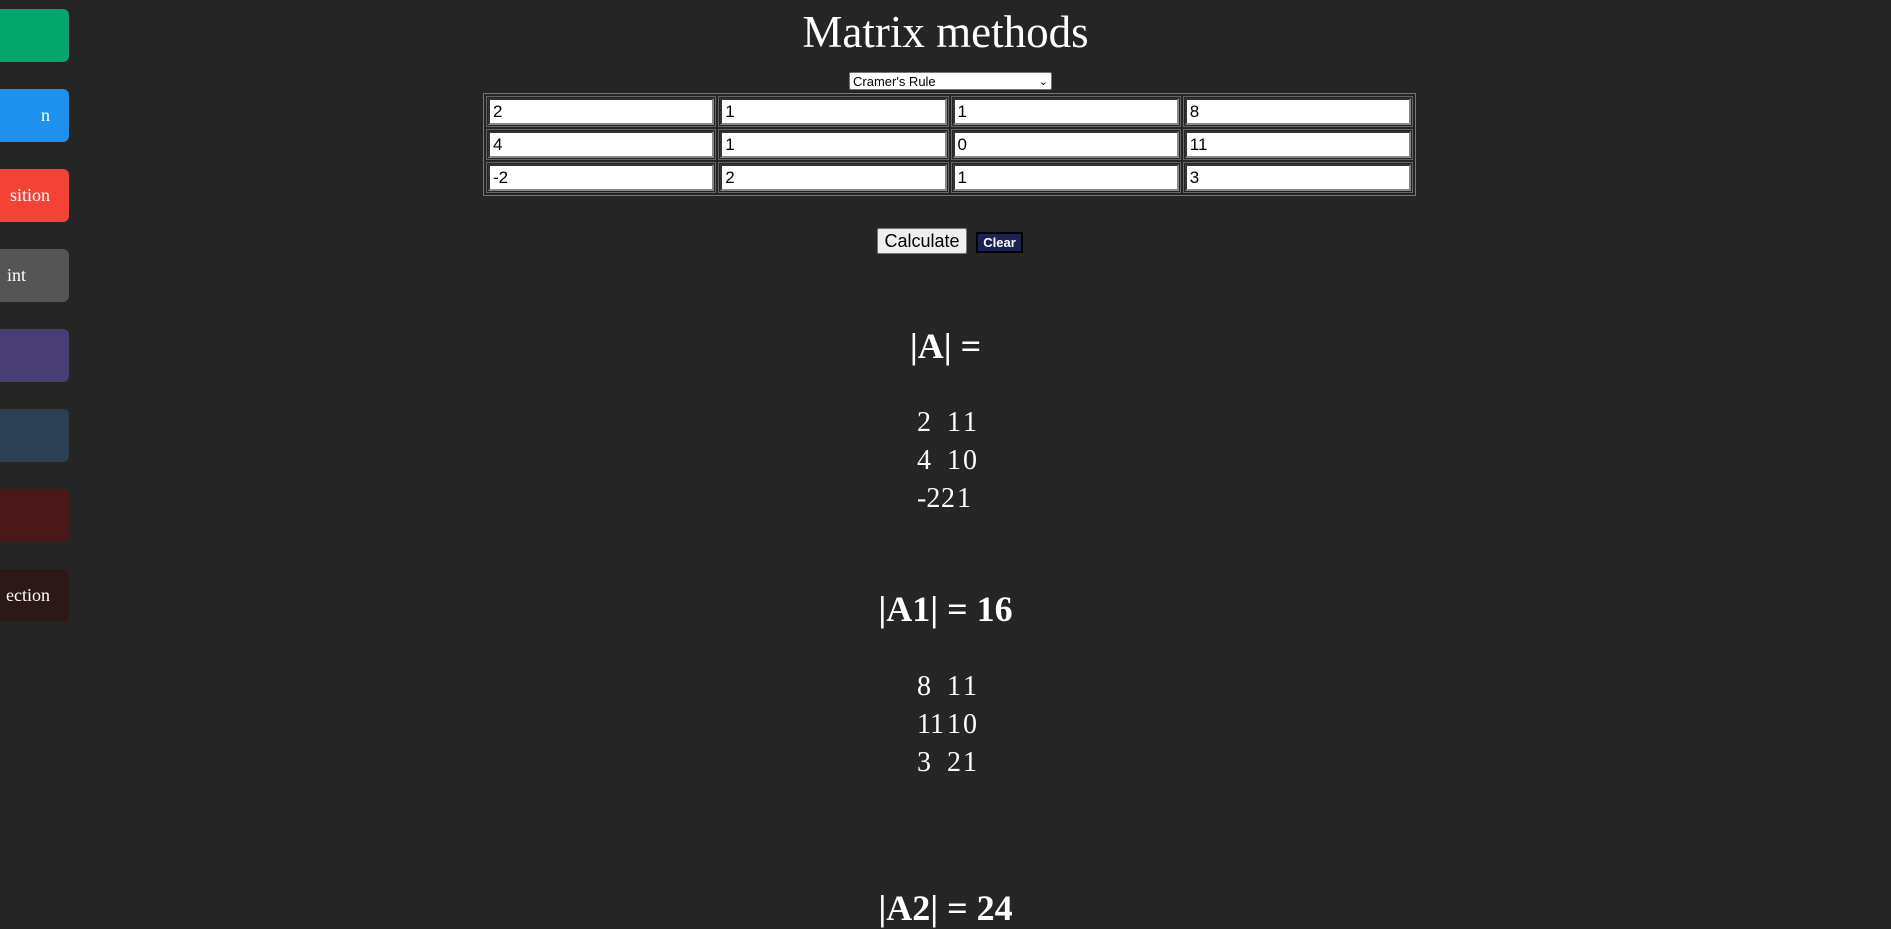  What do you see at coordinates (45, 115) in the screenshot?
I see `sidebar-button-label: n` at bounding box center [45, 115].